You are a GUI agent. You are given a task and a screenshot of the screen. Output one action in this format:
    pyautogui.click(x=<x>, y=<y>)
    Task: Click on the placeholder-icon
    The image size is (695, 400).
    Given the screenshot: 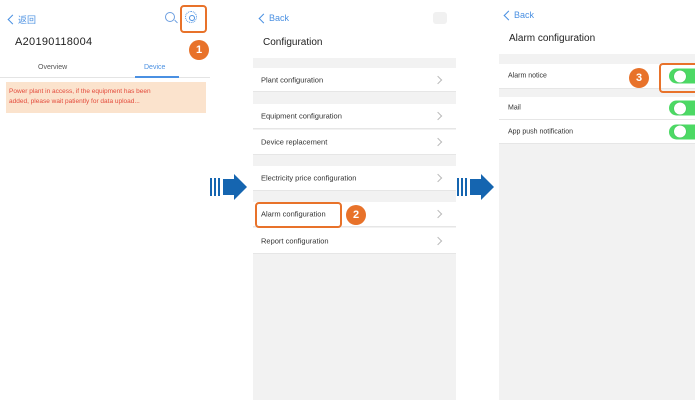 What is the action you would take?
    pyautogui.click(x=440, y=18)
    